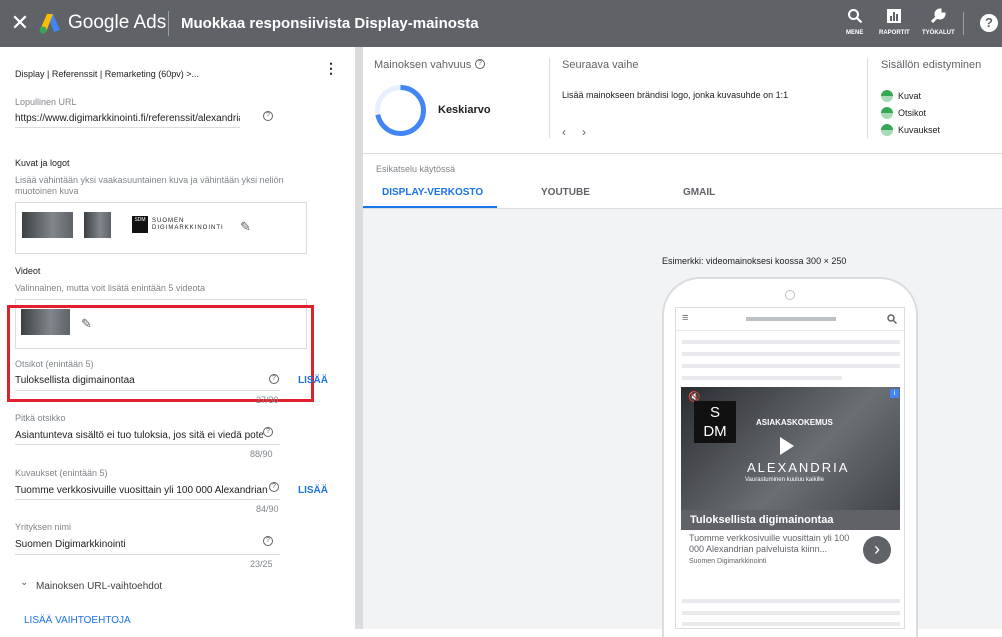 The width and height of the screenshot is (1002, 637). I want to click on toolbar-divider, so click(963, 23).